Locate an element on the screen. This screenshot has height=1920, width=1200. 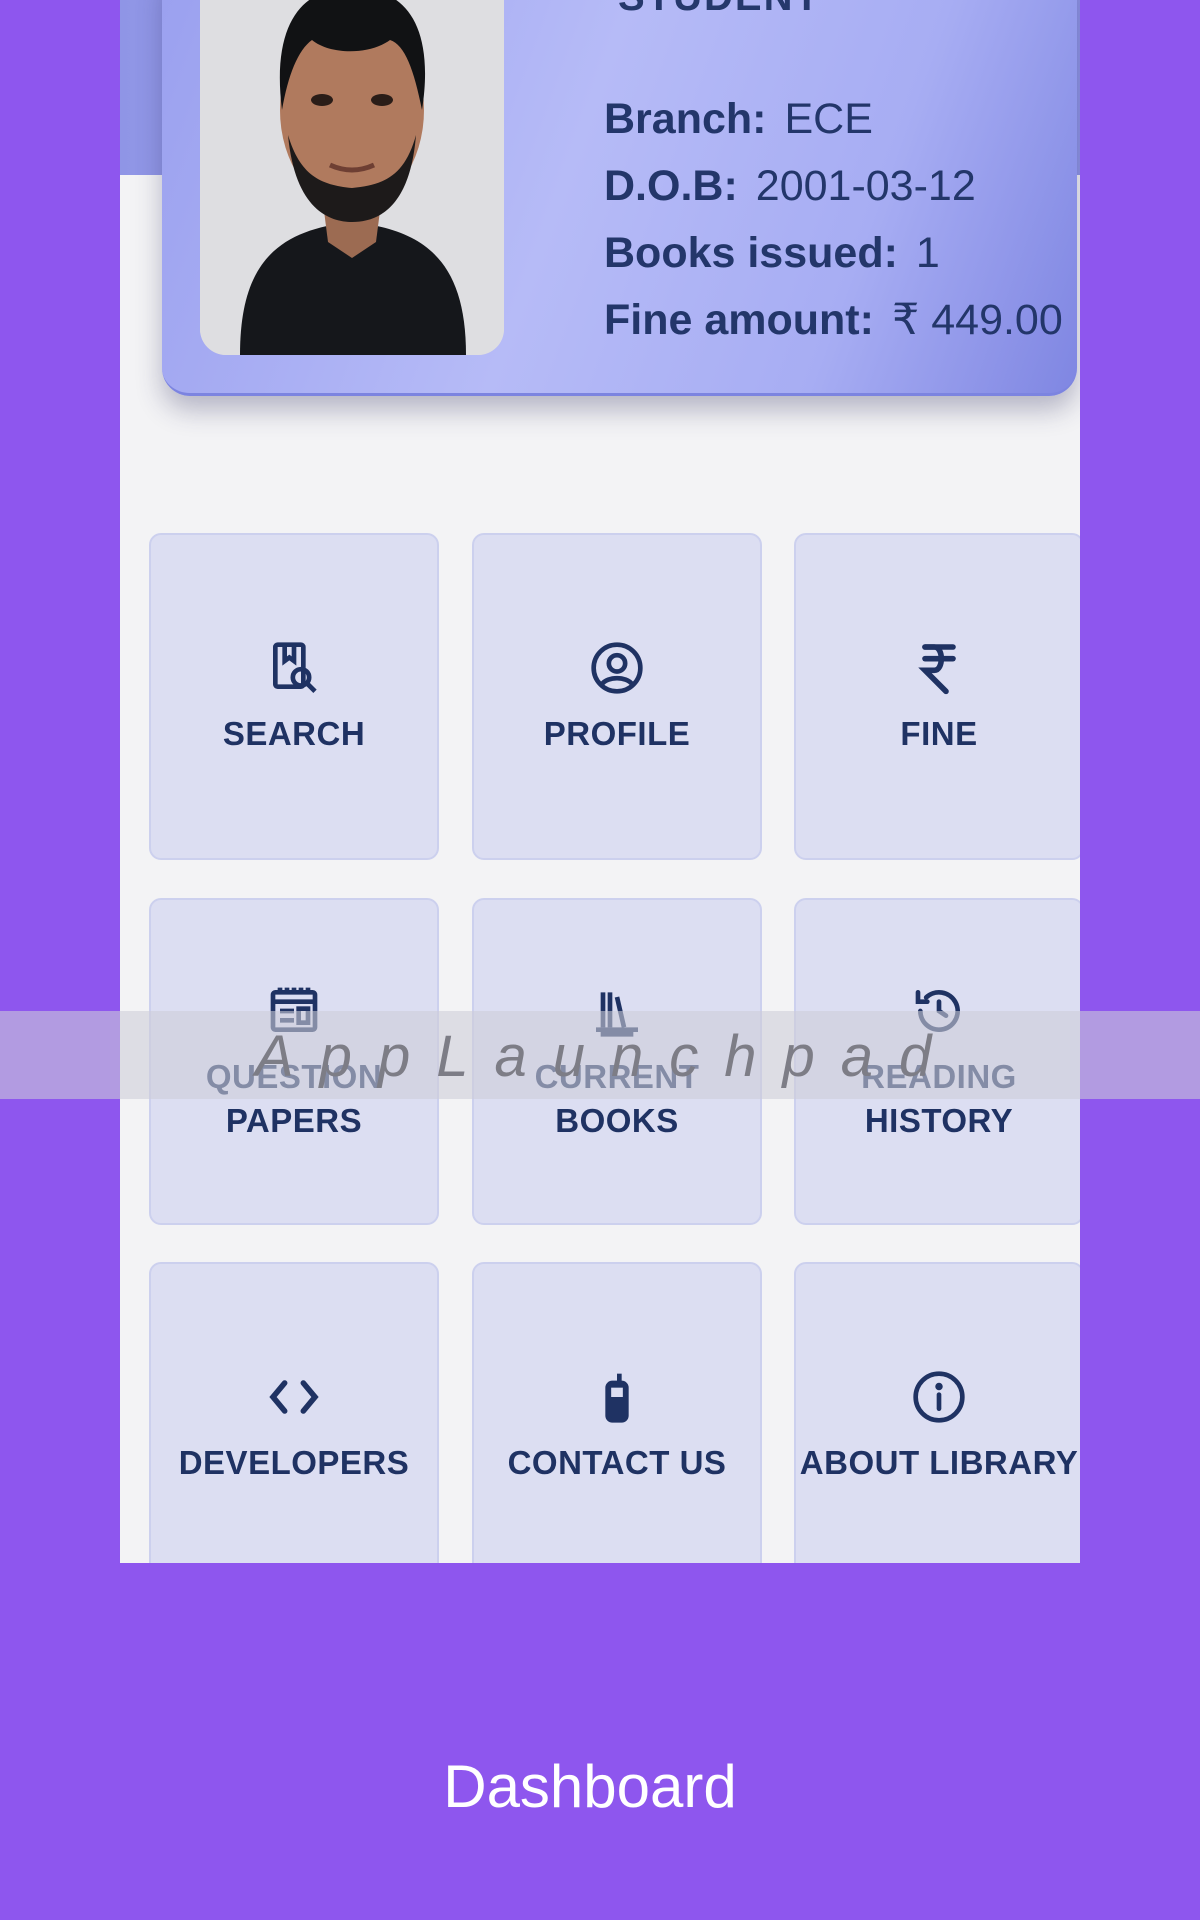
profile-tile: PROFILE is located at coordinates (617, 696).